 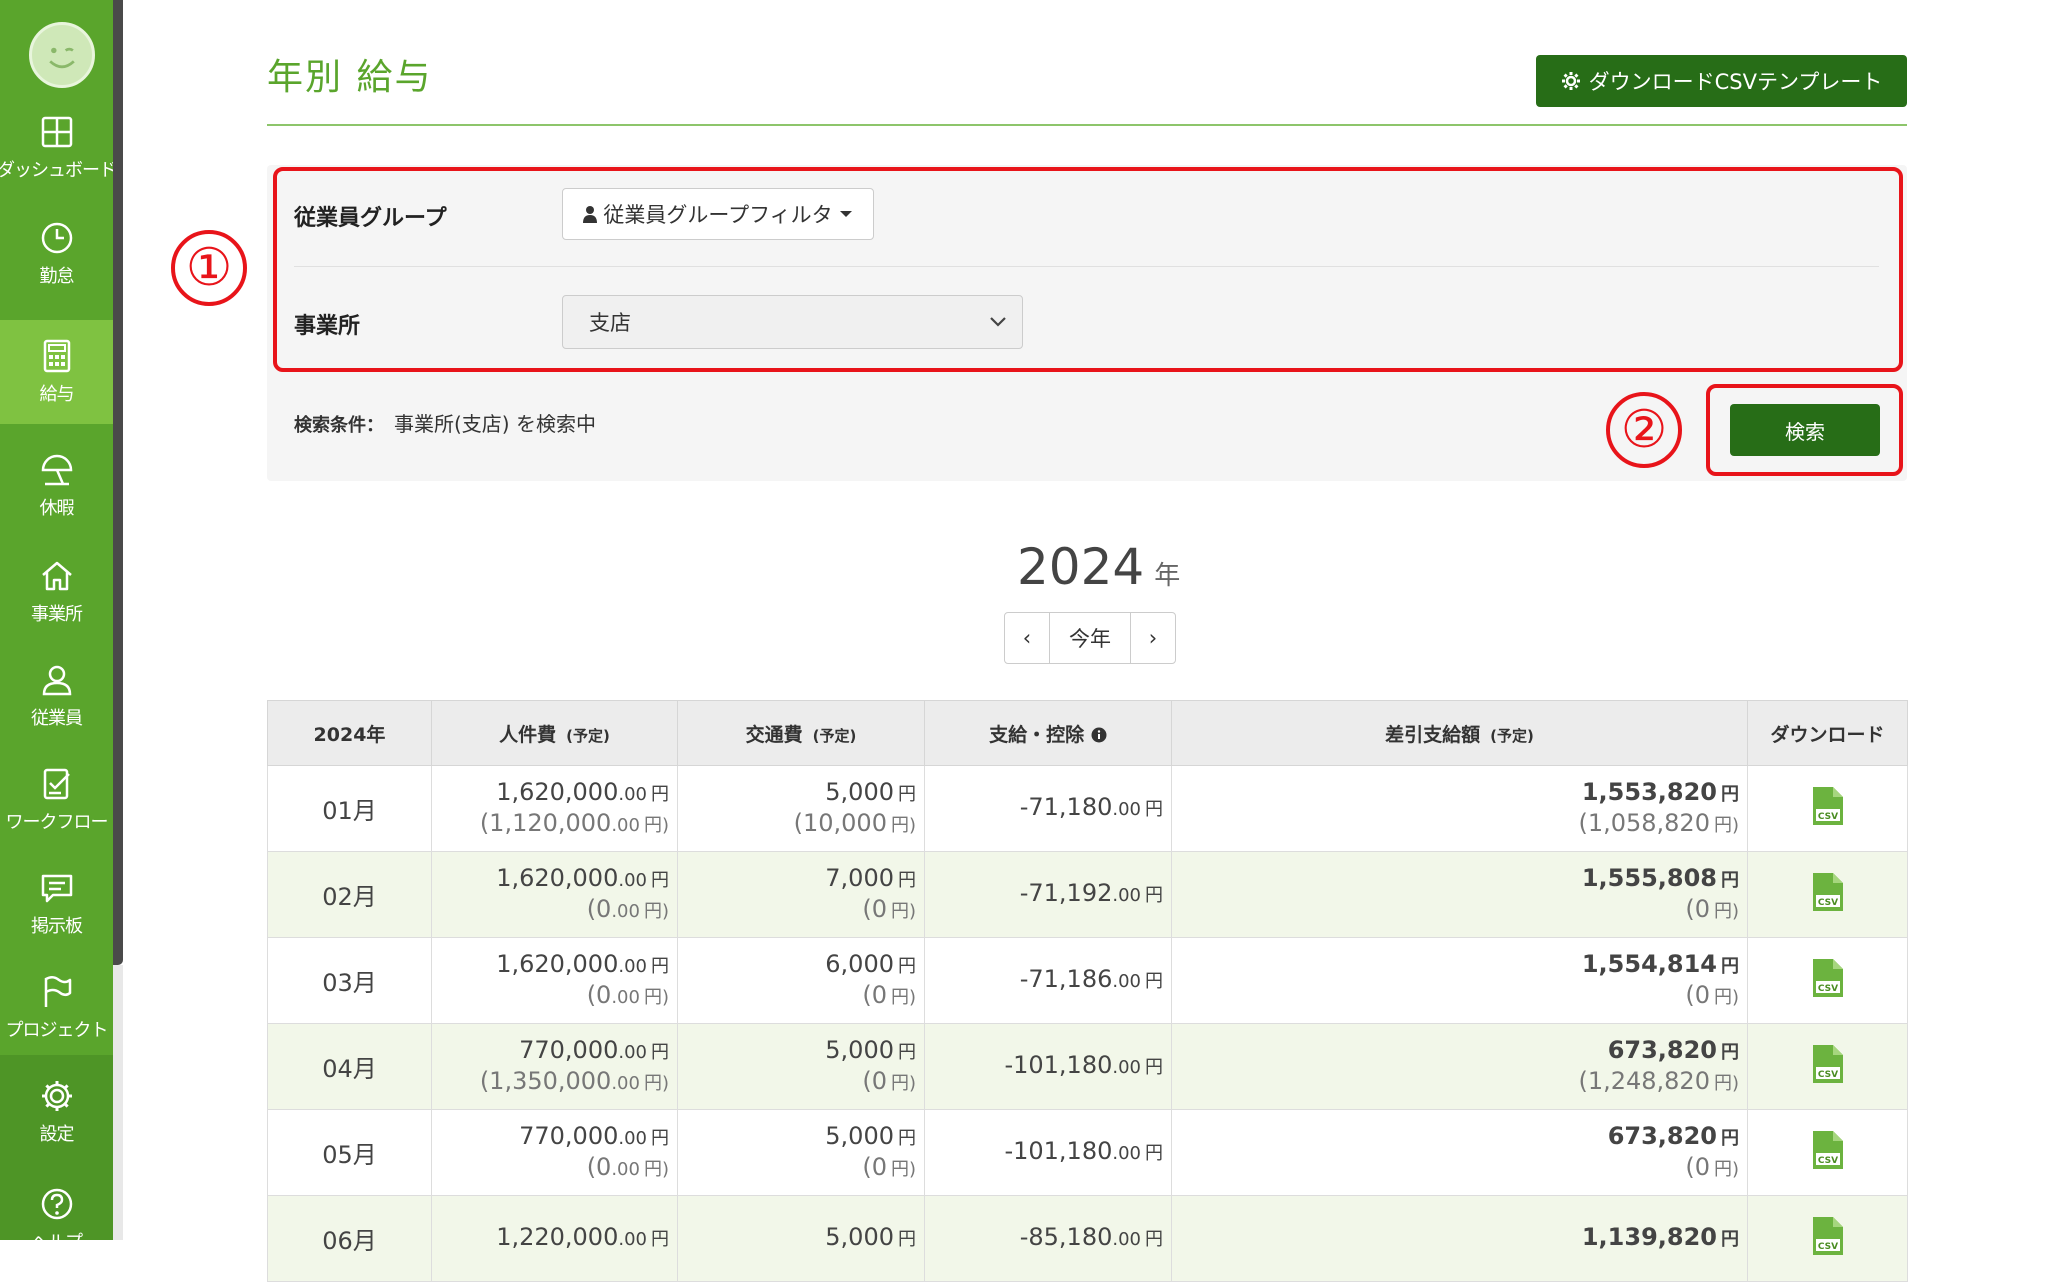 I want to click on sidebar-item-label: 従業員, so click(x=57, y=718).